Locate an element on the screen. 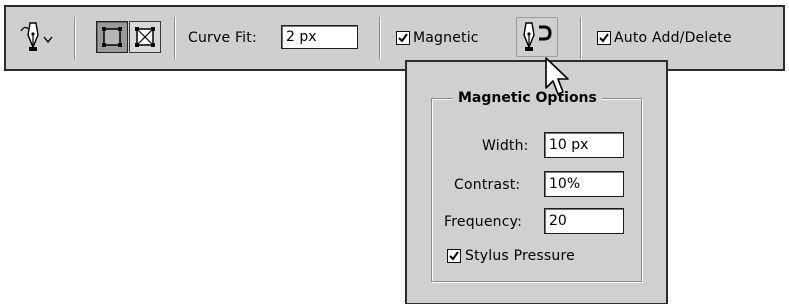 Image resolution: width=789 pixels, height=304 pixels. magnetic-checkbox is located at coordinates (403, 38).